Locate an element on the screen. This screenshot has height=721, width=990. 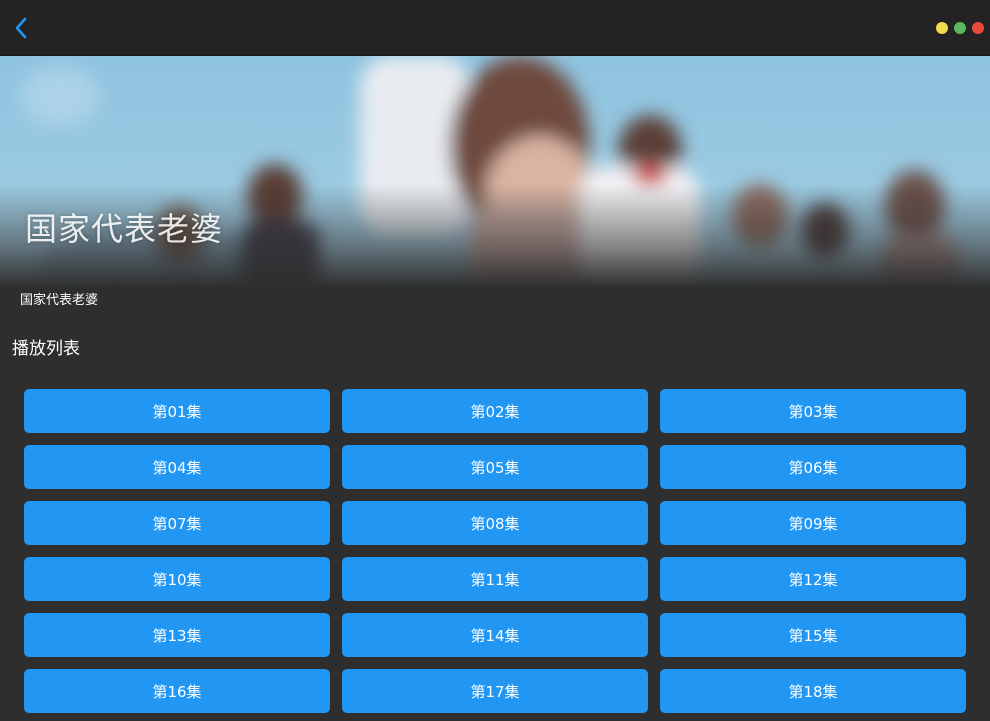
episode-button: 第10集 is located at coordinates (177, 579).